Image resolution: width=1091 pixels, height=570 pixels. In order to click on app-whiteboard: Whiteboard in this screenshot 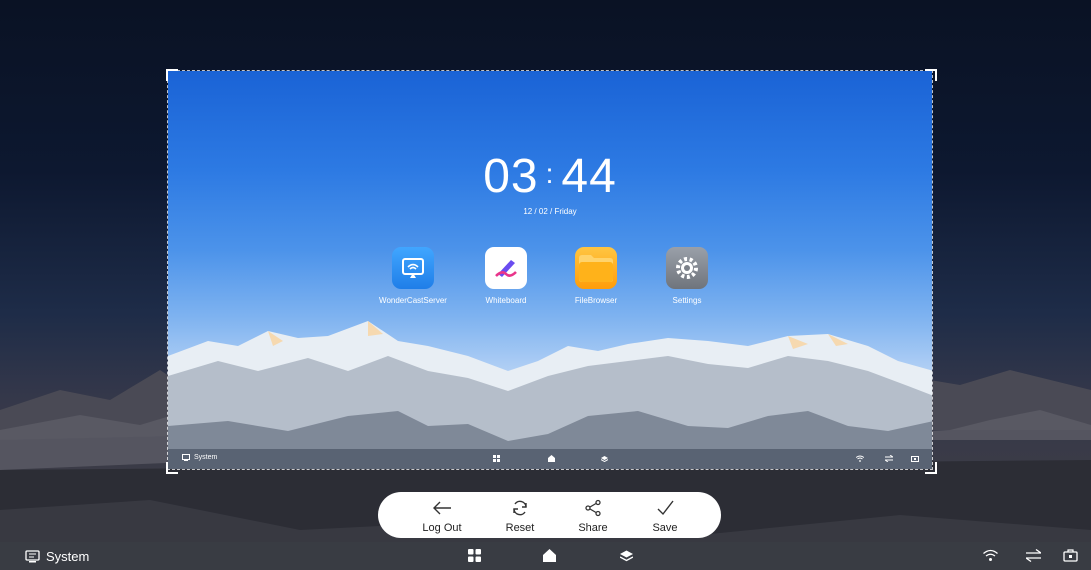, I will do `click(506, 276)`.